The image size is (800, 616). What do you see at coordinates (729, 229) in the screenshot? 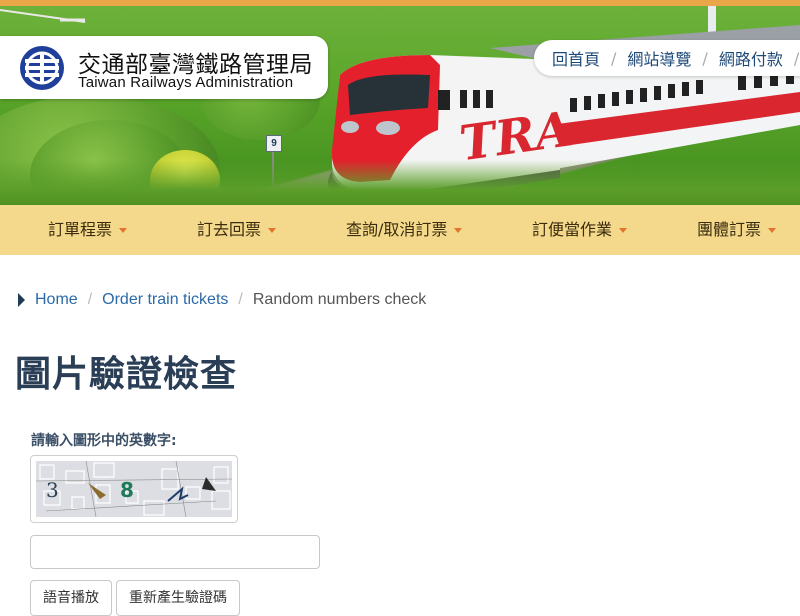
I see `nav-label: 團體訂票` at bounding box center [729, 229].